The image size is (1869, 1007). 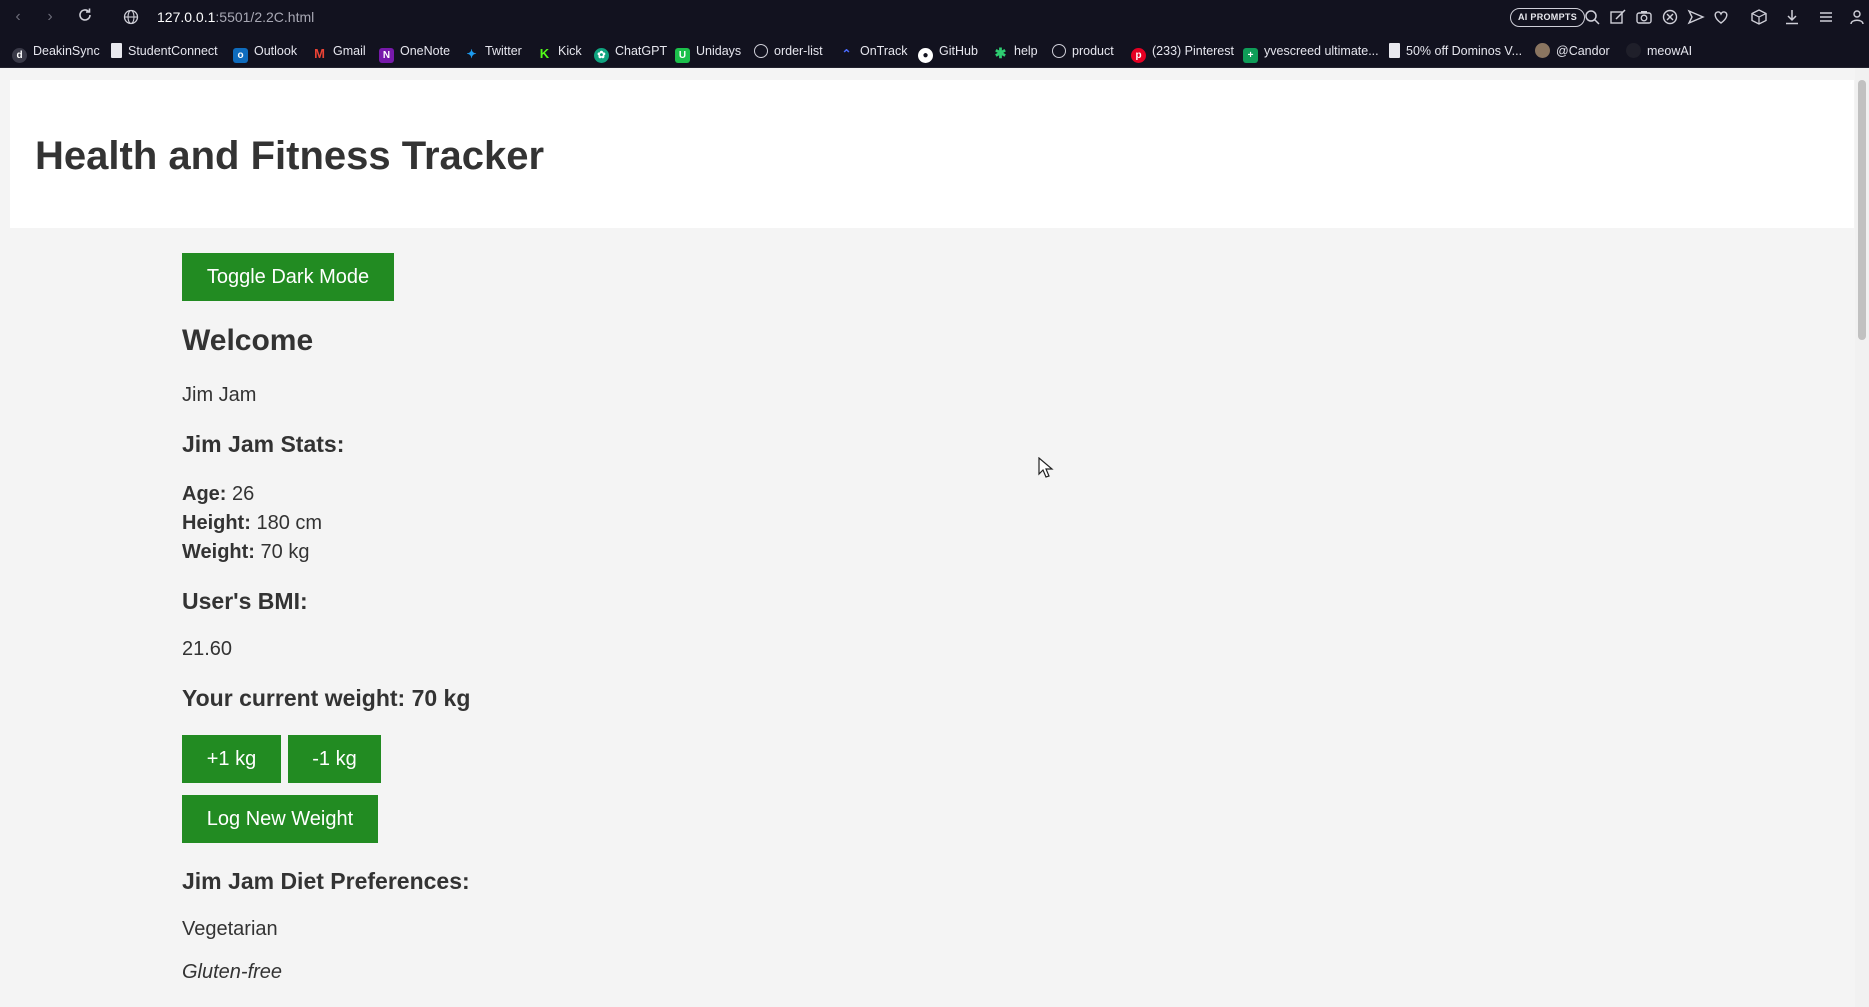 What do you see at coordinates (349, 51) in the screenshot?
I see `bookmark-label: Gmail` at bounding box center [349, 51].